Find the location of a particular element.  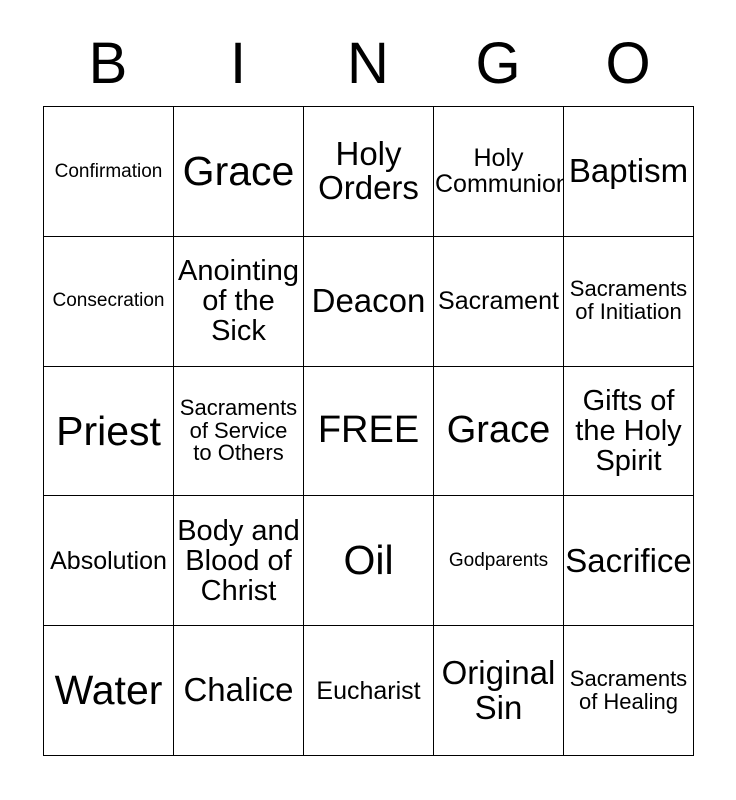

bingo-cell-label: Gifts of the Holy Spirit is located at coordinates (628, 431).